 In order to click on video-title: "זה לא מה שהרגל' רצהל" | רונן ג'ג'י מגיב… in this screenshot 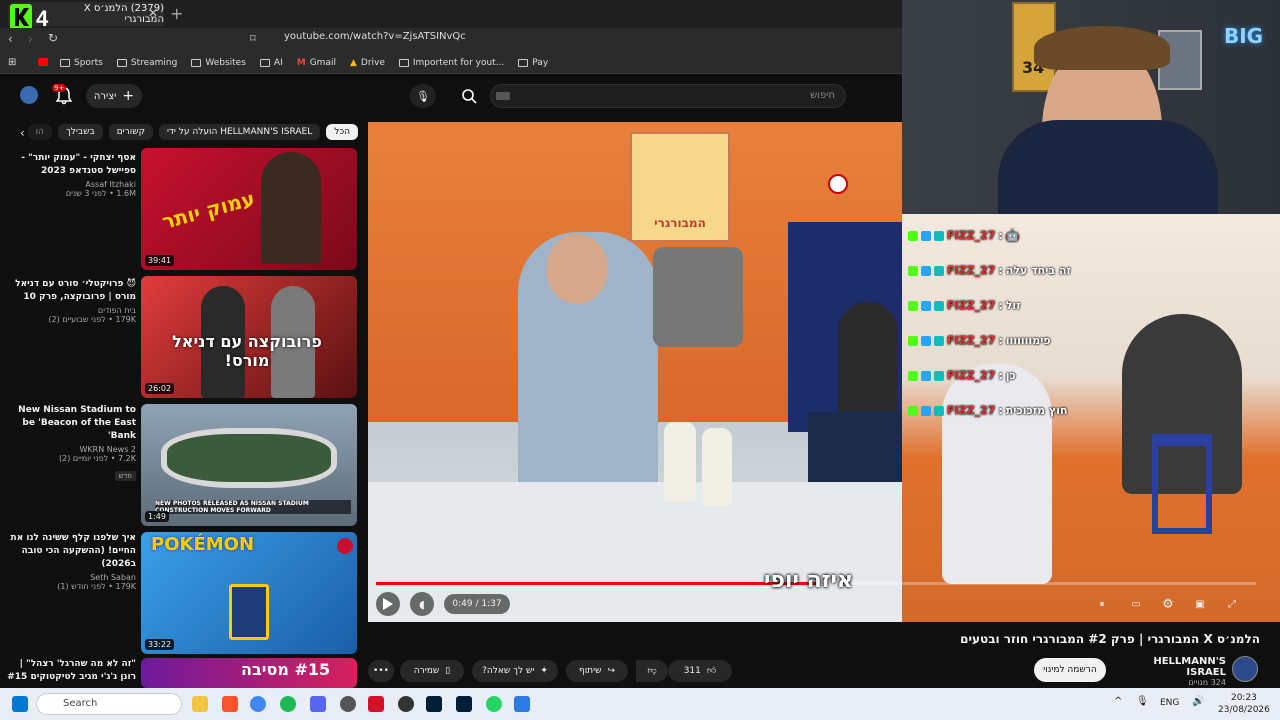, I will do `click(71, 671)`.